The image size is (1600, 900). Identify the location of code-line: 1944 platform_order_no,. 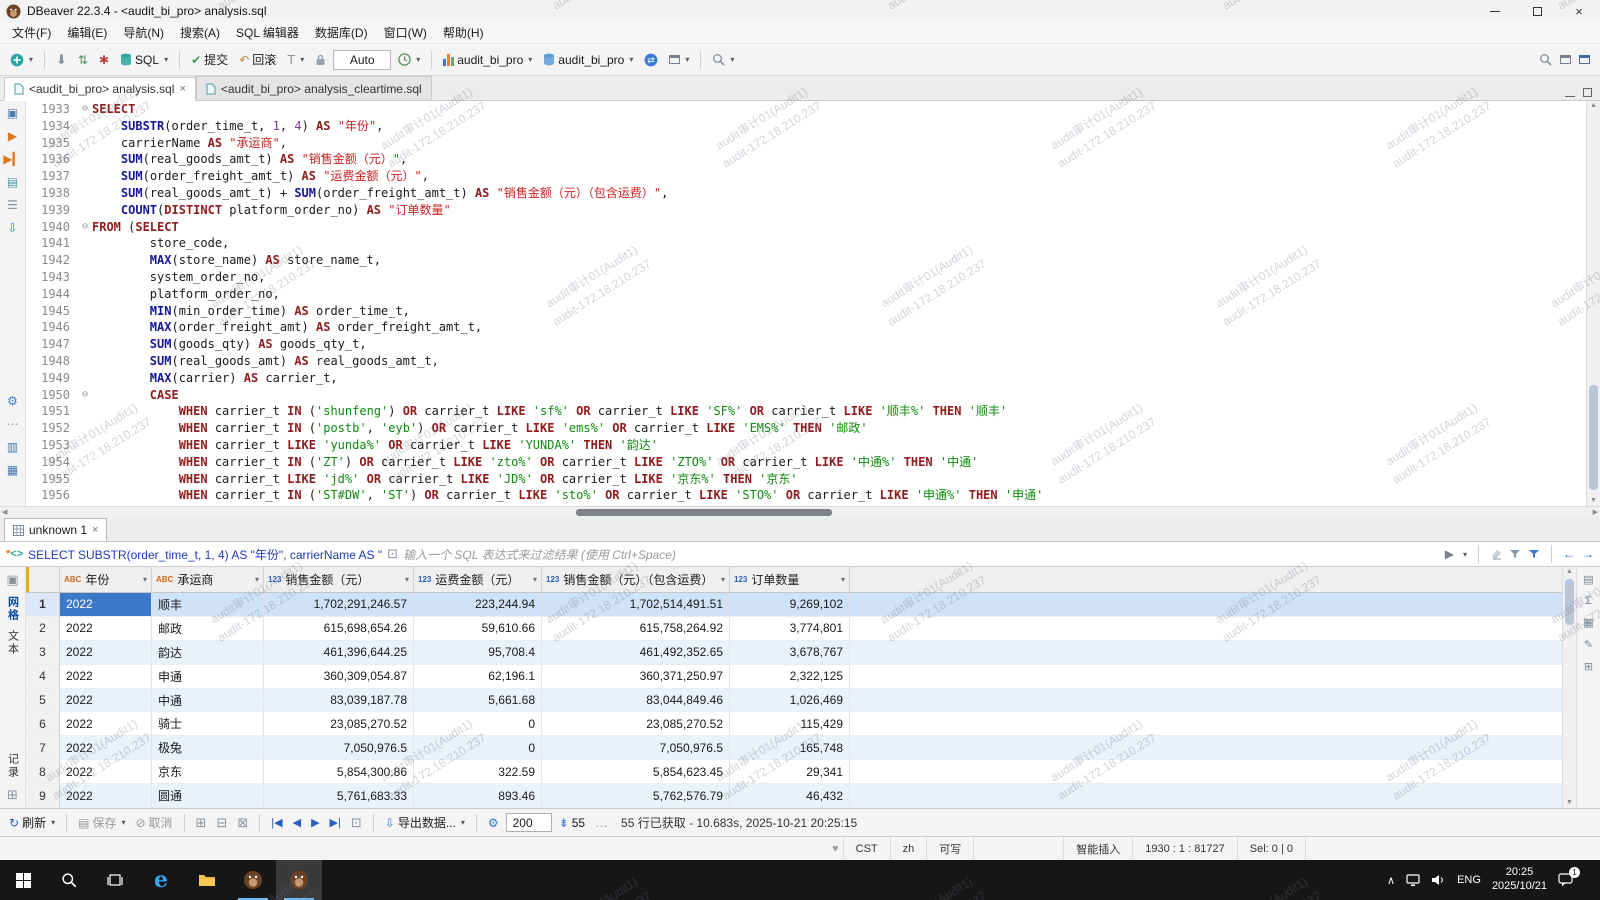
(806, 294).